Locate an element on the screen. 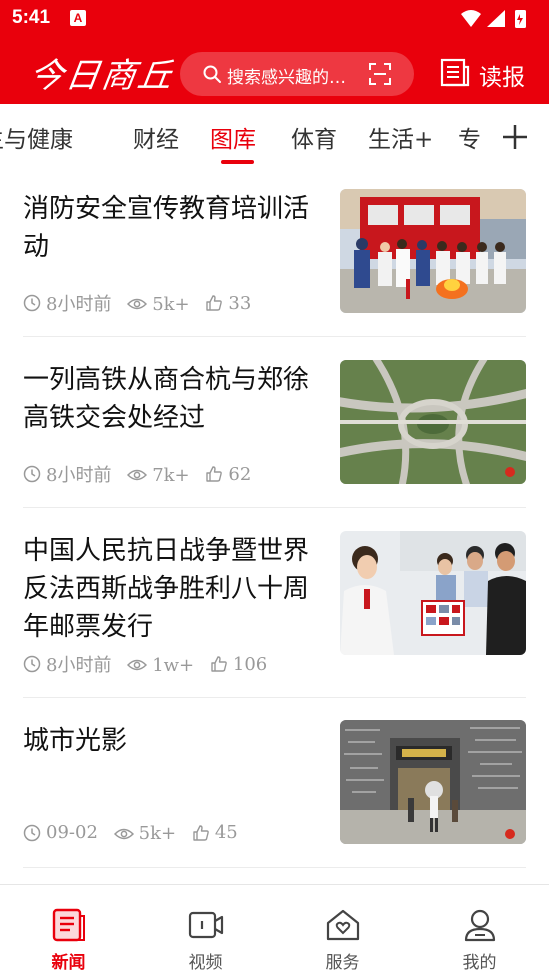 This screenshot has height=976, width=549. tab-special: 专 is located at coordinates (469, 137).